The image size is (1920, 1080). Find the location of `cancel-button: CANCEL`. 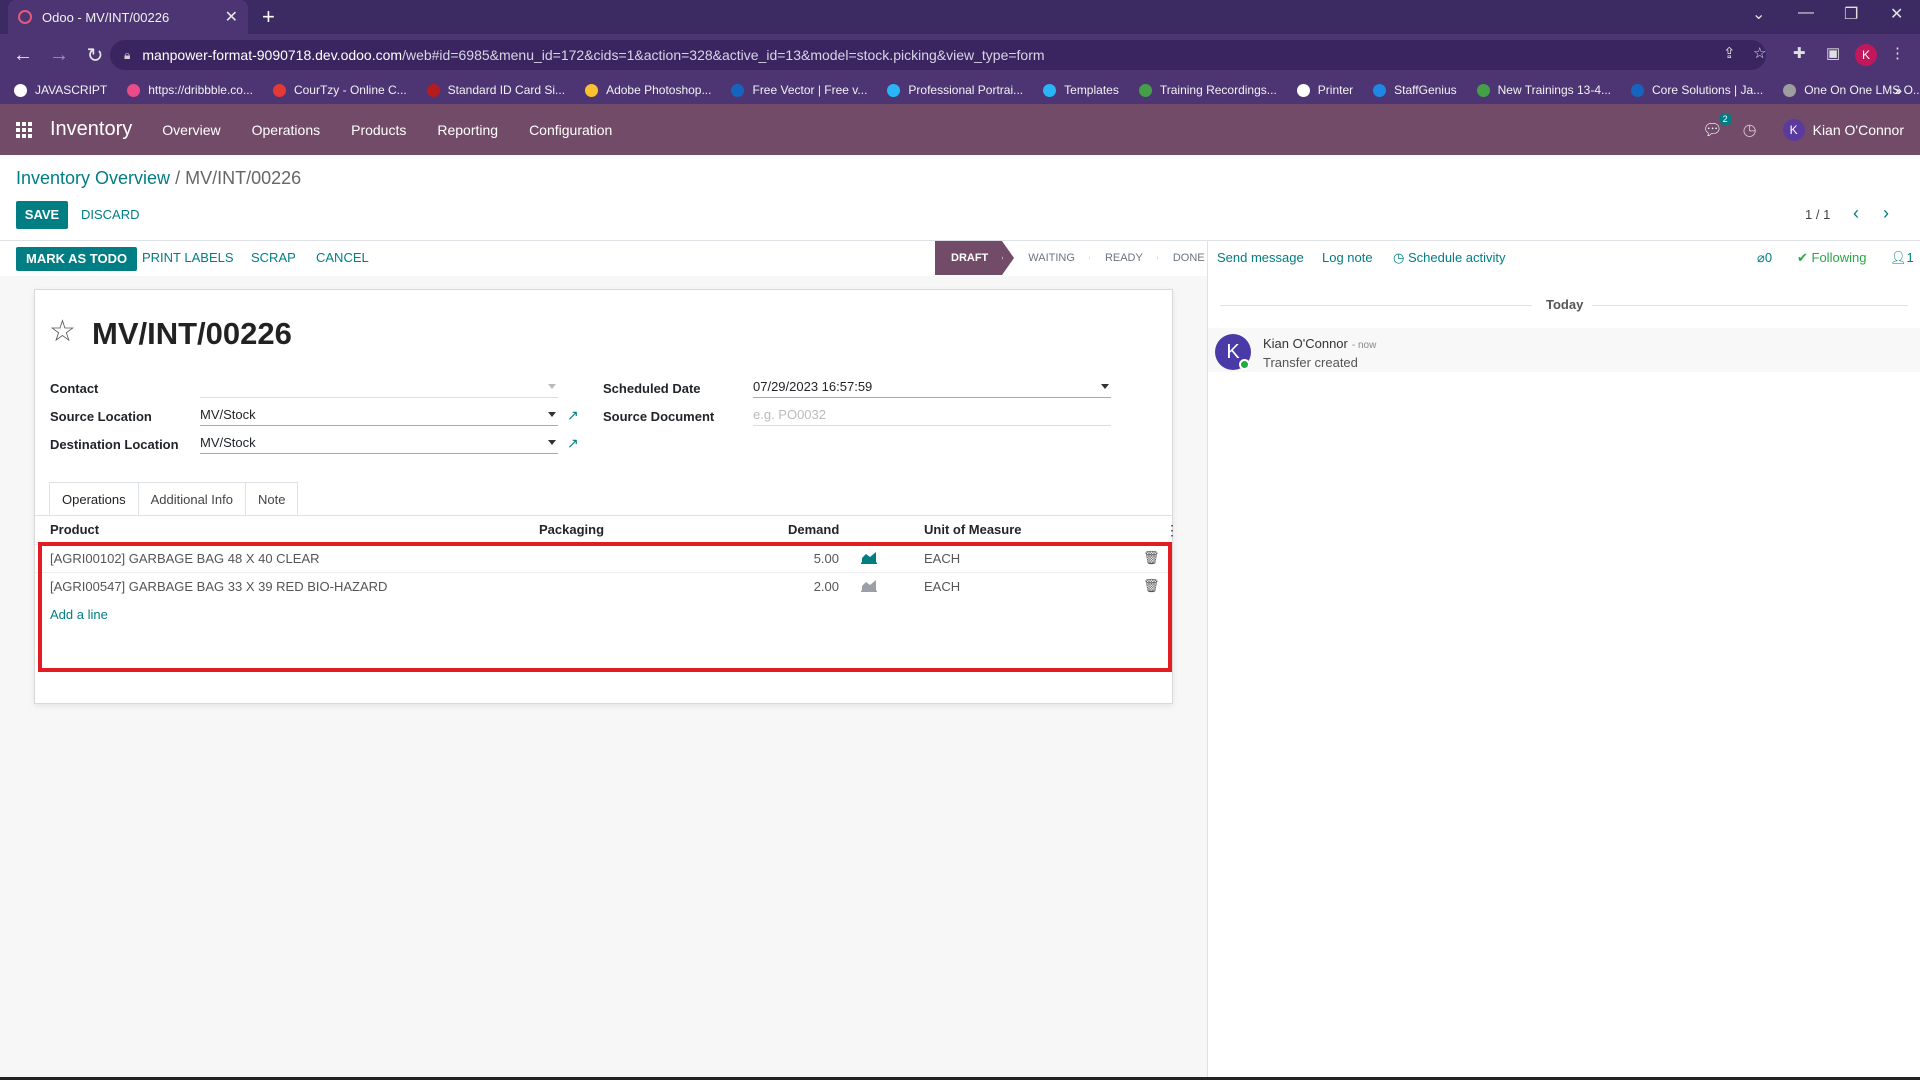

cancel-button: CANCEL is located at coordinates (342, 257).